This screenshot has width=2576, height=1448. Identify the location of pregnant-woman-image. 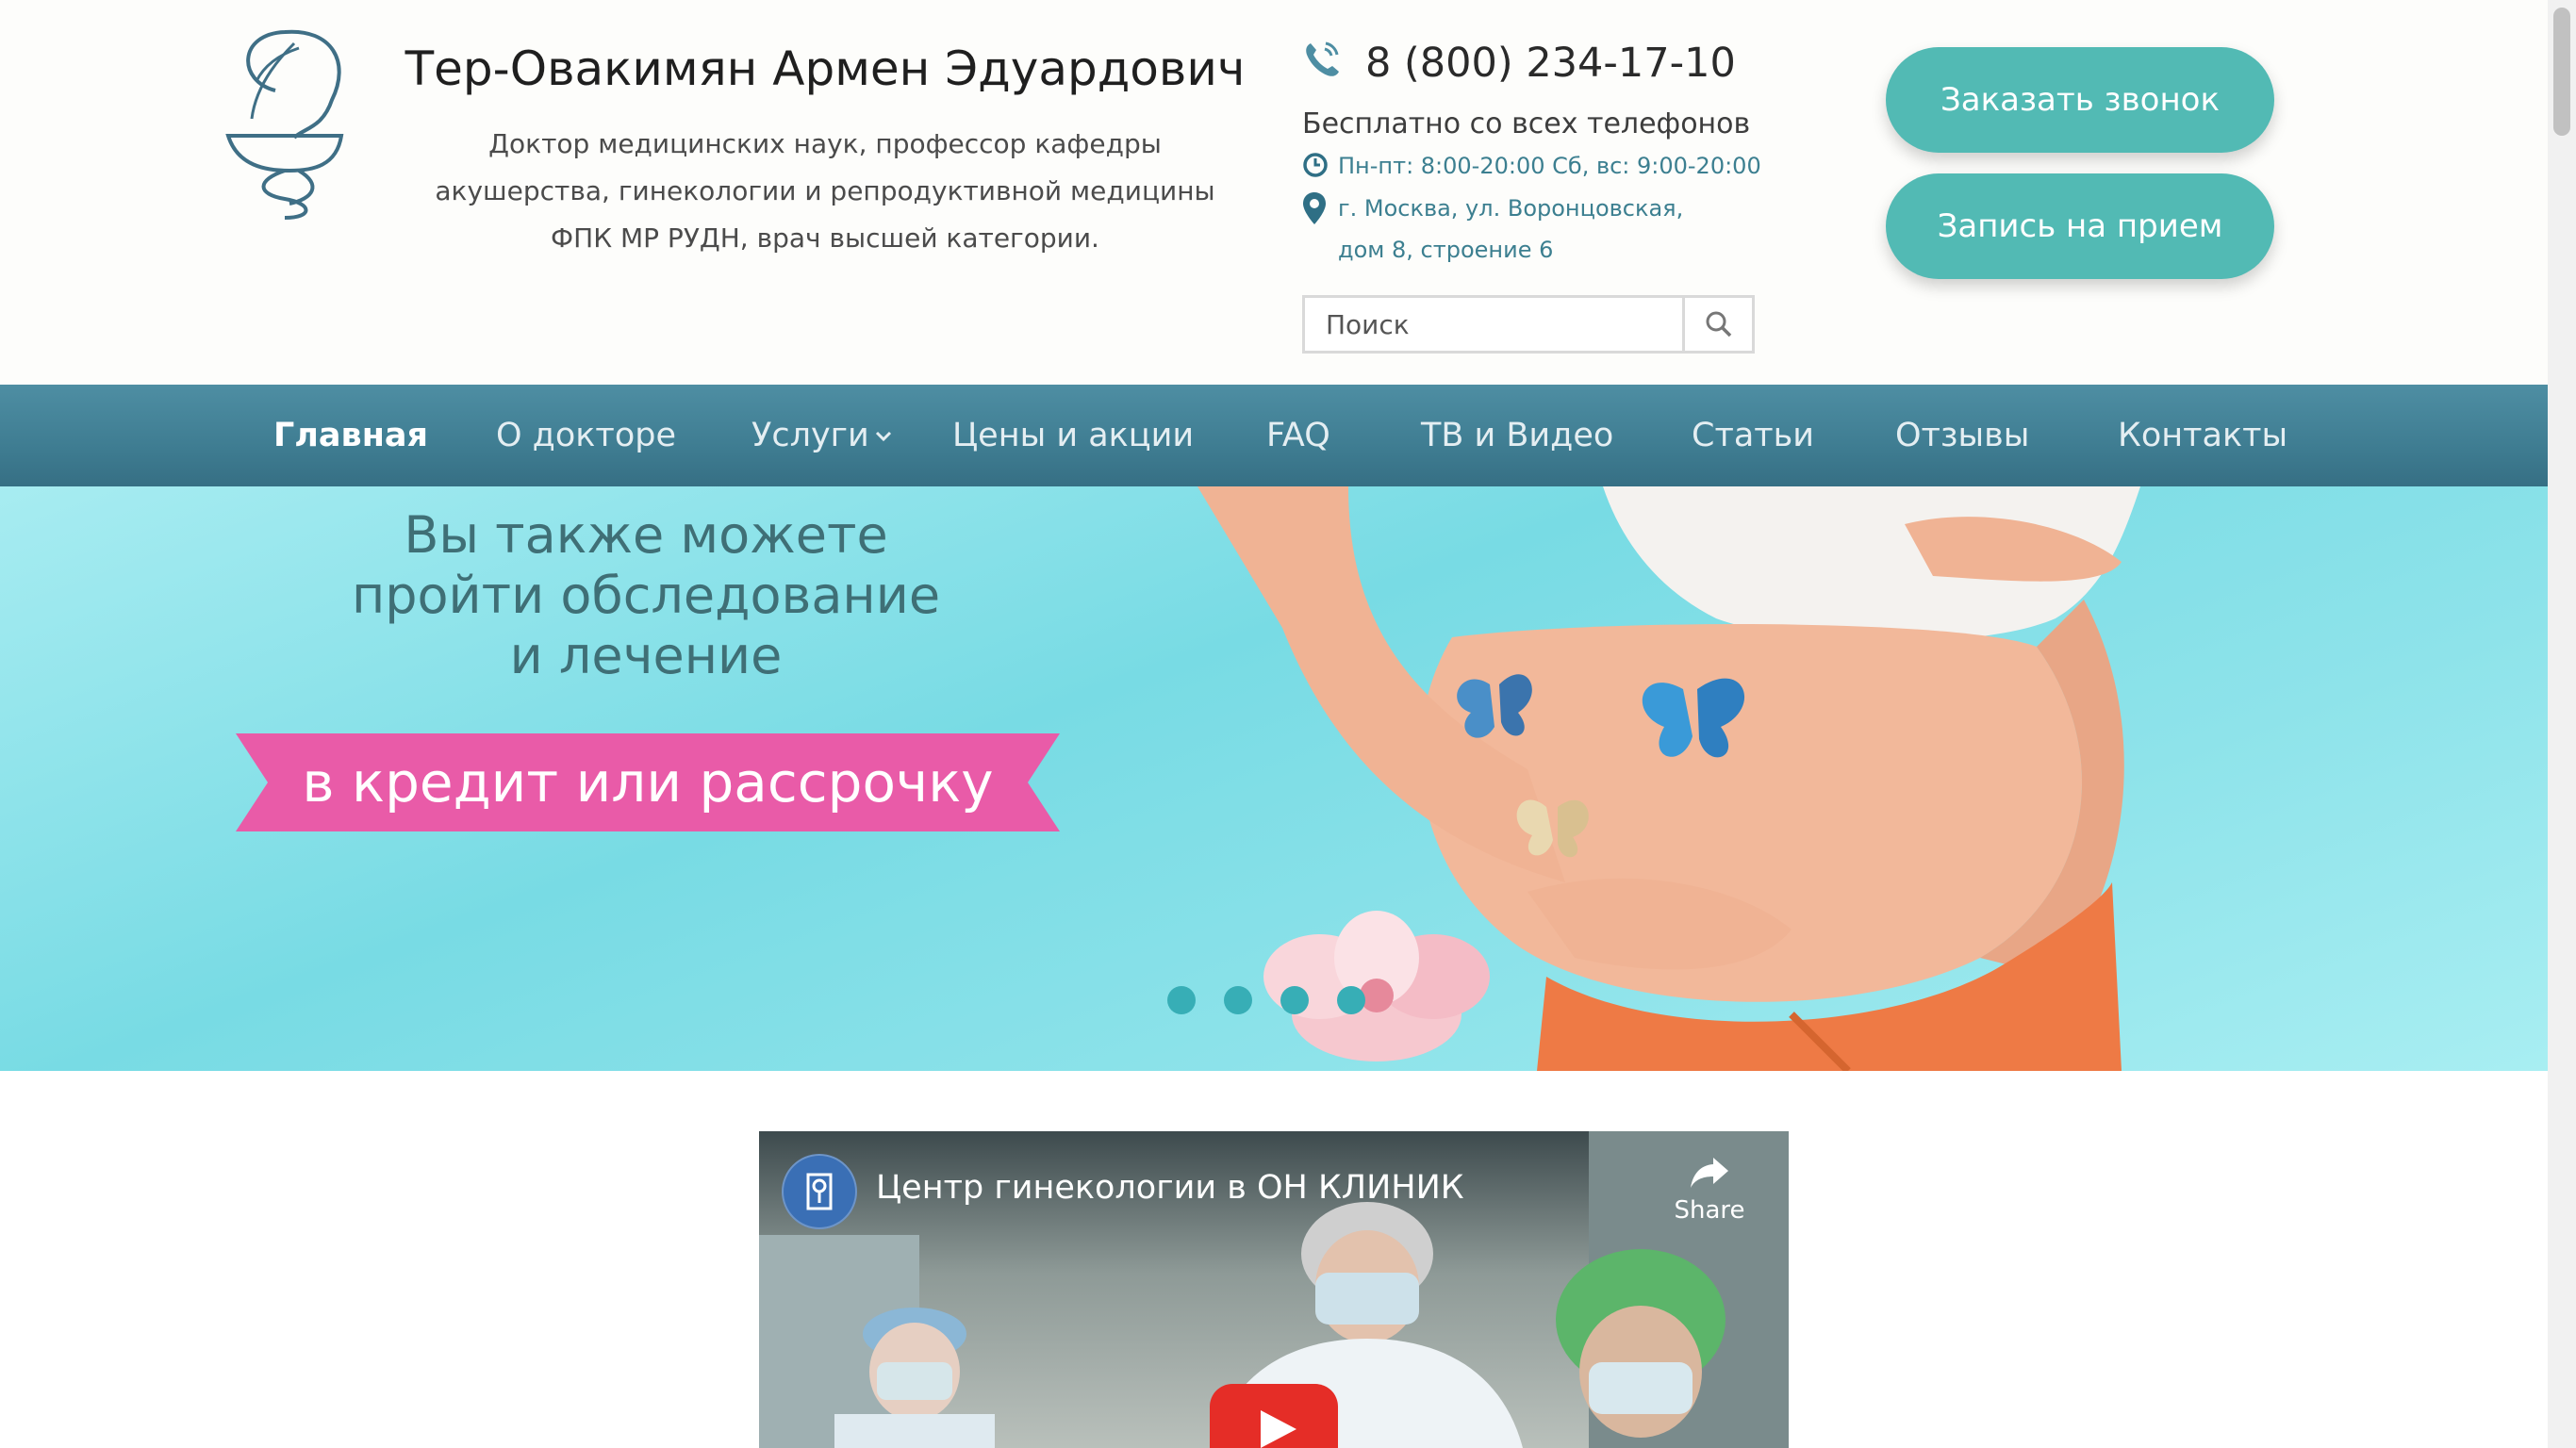
(1668, 778).